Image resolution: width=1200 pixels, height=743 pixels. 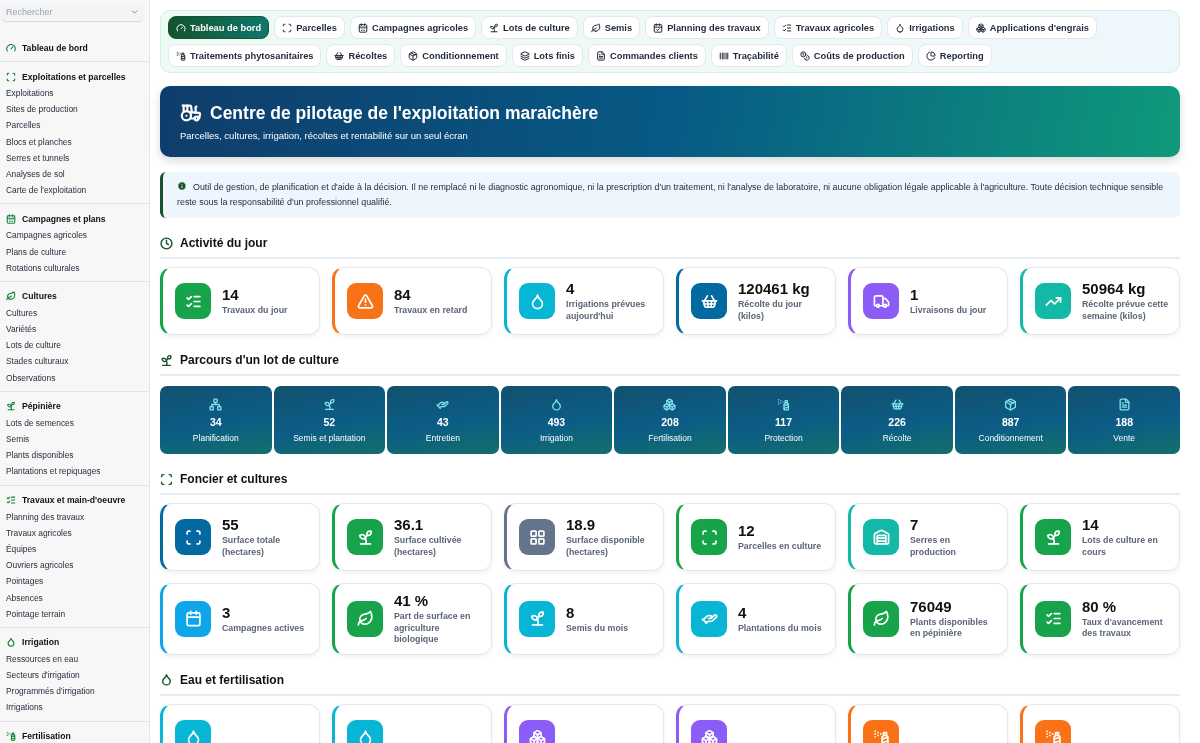 What do you see at coordinates (74, 109) in the screenshot?
I see `sidebar-item: Sites de production` at bounding box center [74, 109].